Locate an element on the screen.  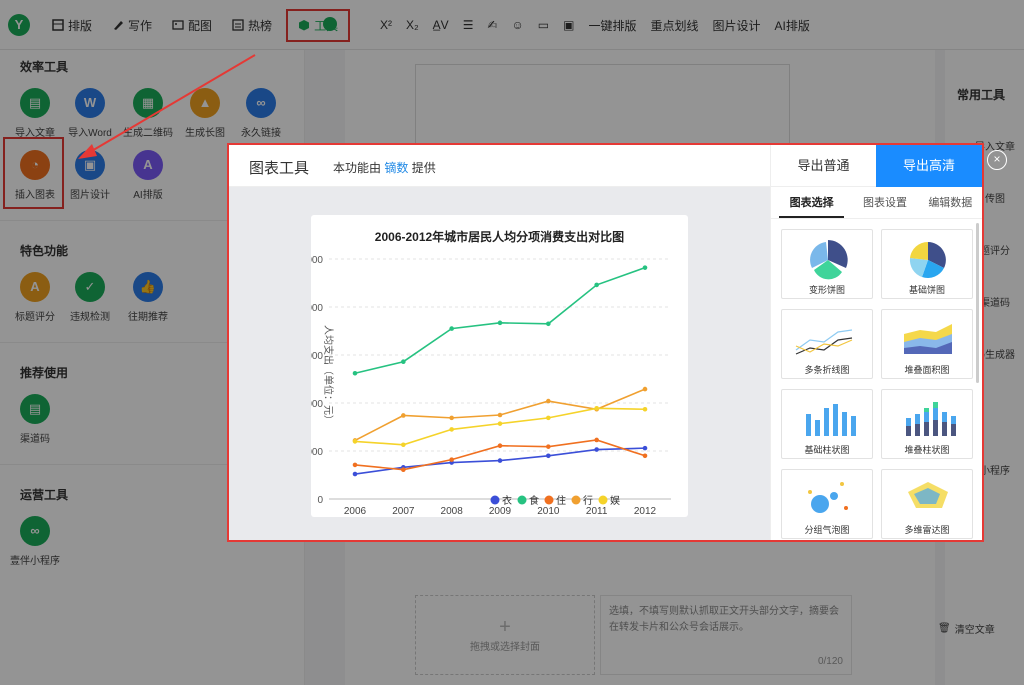
y-tick-label: 0 is located at coordinates (320, 500).